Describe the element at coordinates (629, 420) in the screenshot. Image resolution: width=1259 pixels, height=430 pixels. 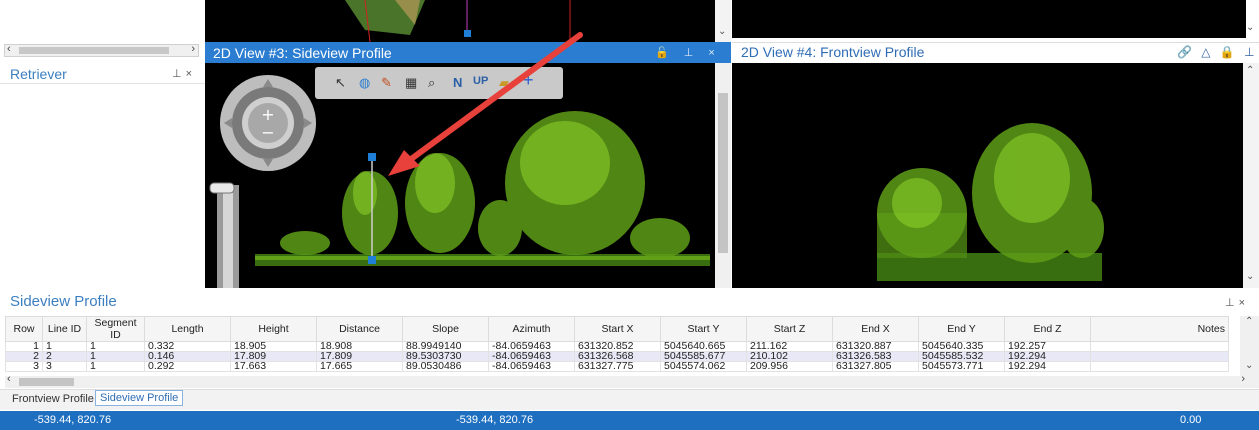
I see `status-bar: -539.44, 820.76 -539.44, 820.76 0.00` at that location.